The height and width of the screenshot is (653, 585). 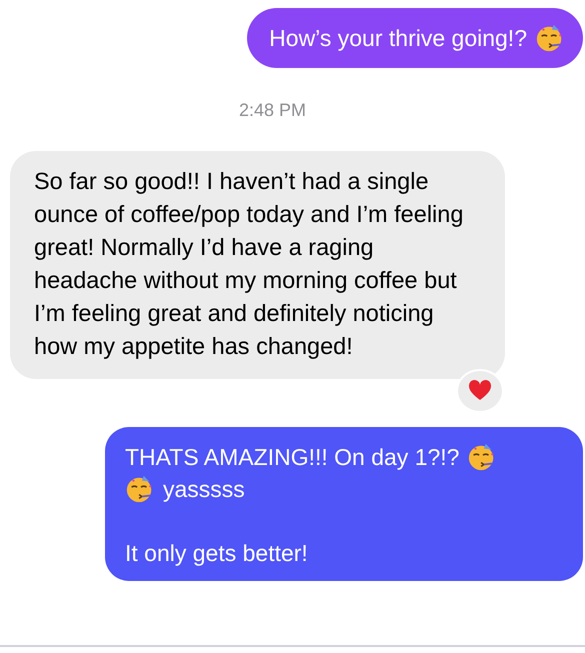 What do you see at coordinates (204, 489) in the screenshot?
I see `message-text: yasssss` at bounding box center [204, 489].